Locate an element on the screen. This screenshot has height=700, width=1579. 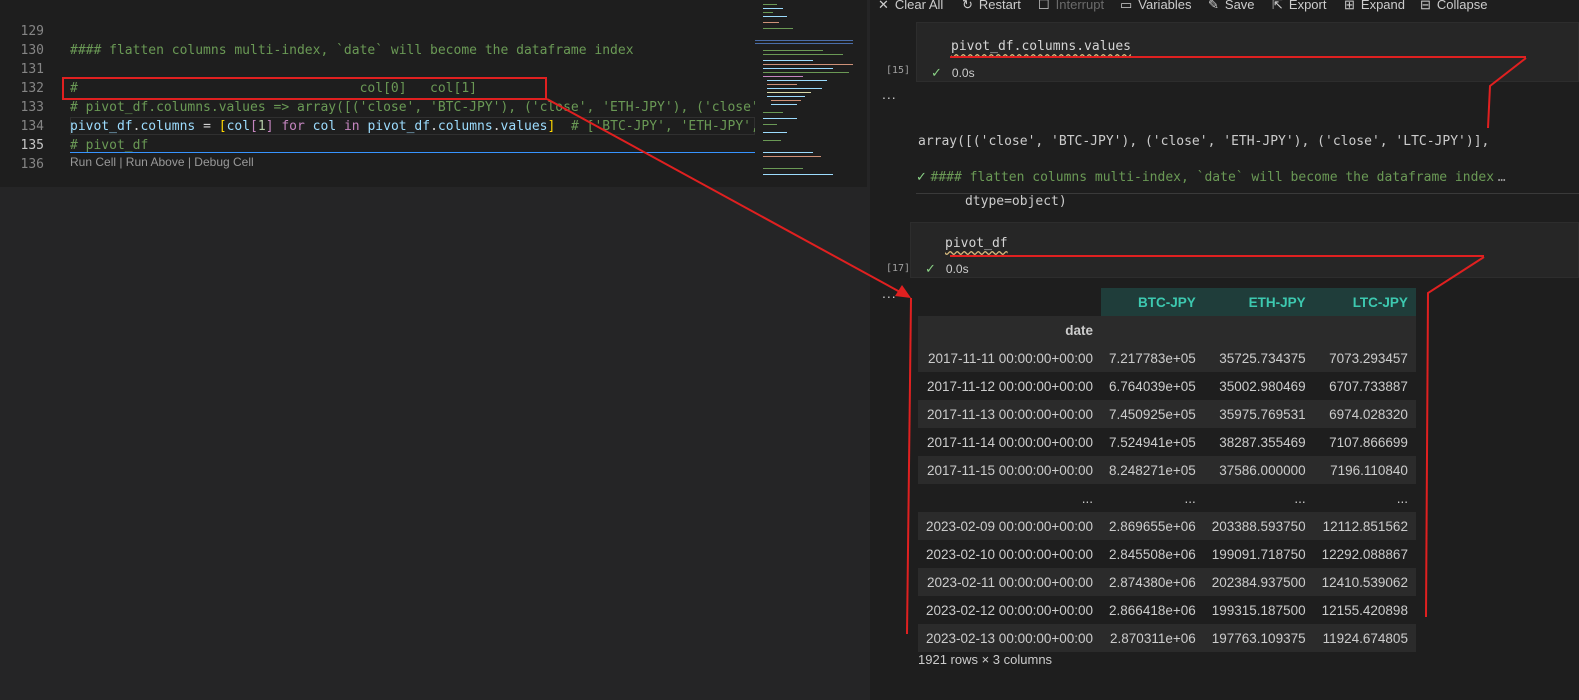
table-cell: 35002.980469 is located at coordinates (1262, 386).